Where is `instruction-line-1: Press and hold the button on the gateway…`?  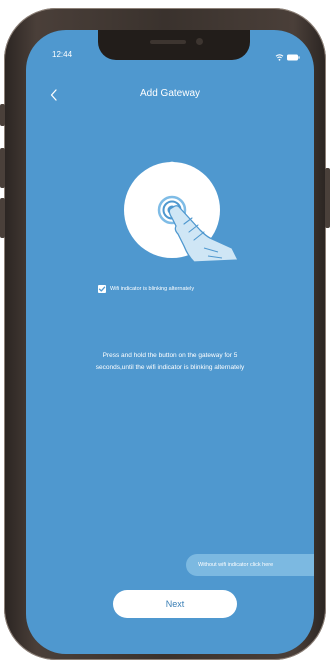
instruction-line-1: Press and hold the button on the gateway… is located at coordinates (170, 355).